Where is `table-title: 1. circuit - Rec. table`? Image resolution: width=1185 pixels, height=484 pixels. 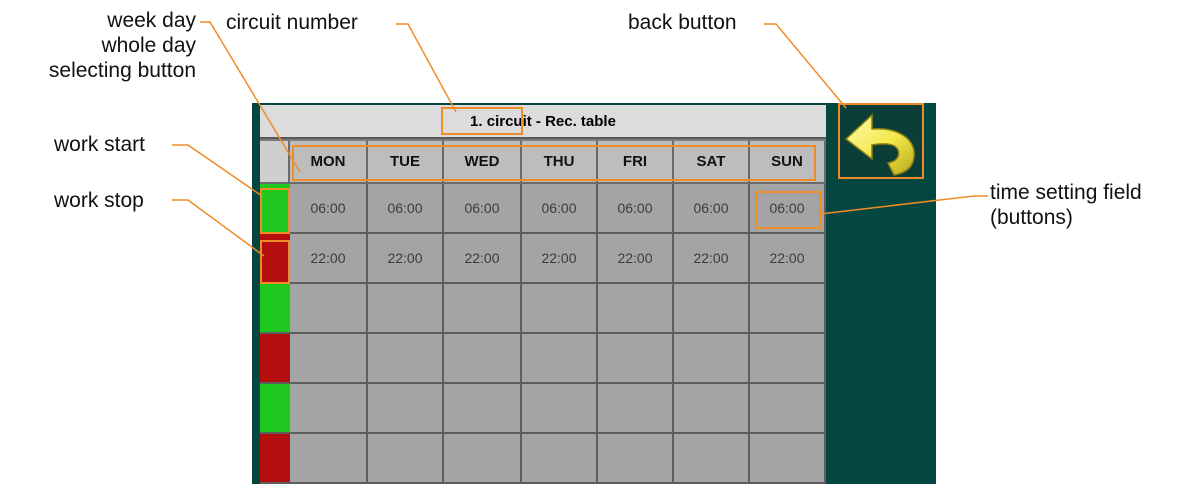
table-title: 1. circuit - Rec. table is located at coordinates (543, 122).